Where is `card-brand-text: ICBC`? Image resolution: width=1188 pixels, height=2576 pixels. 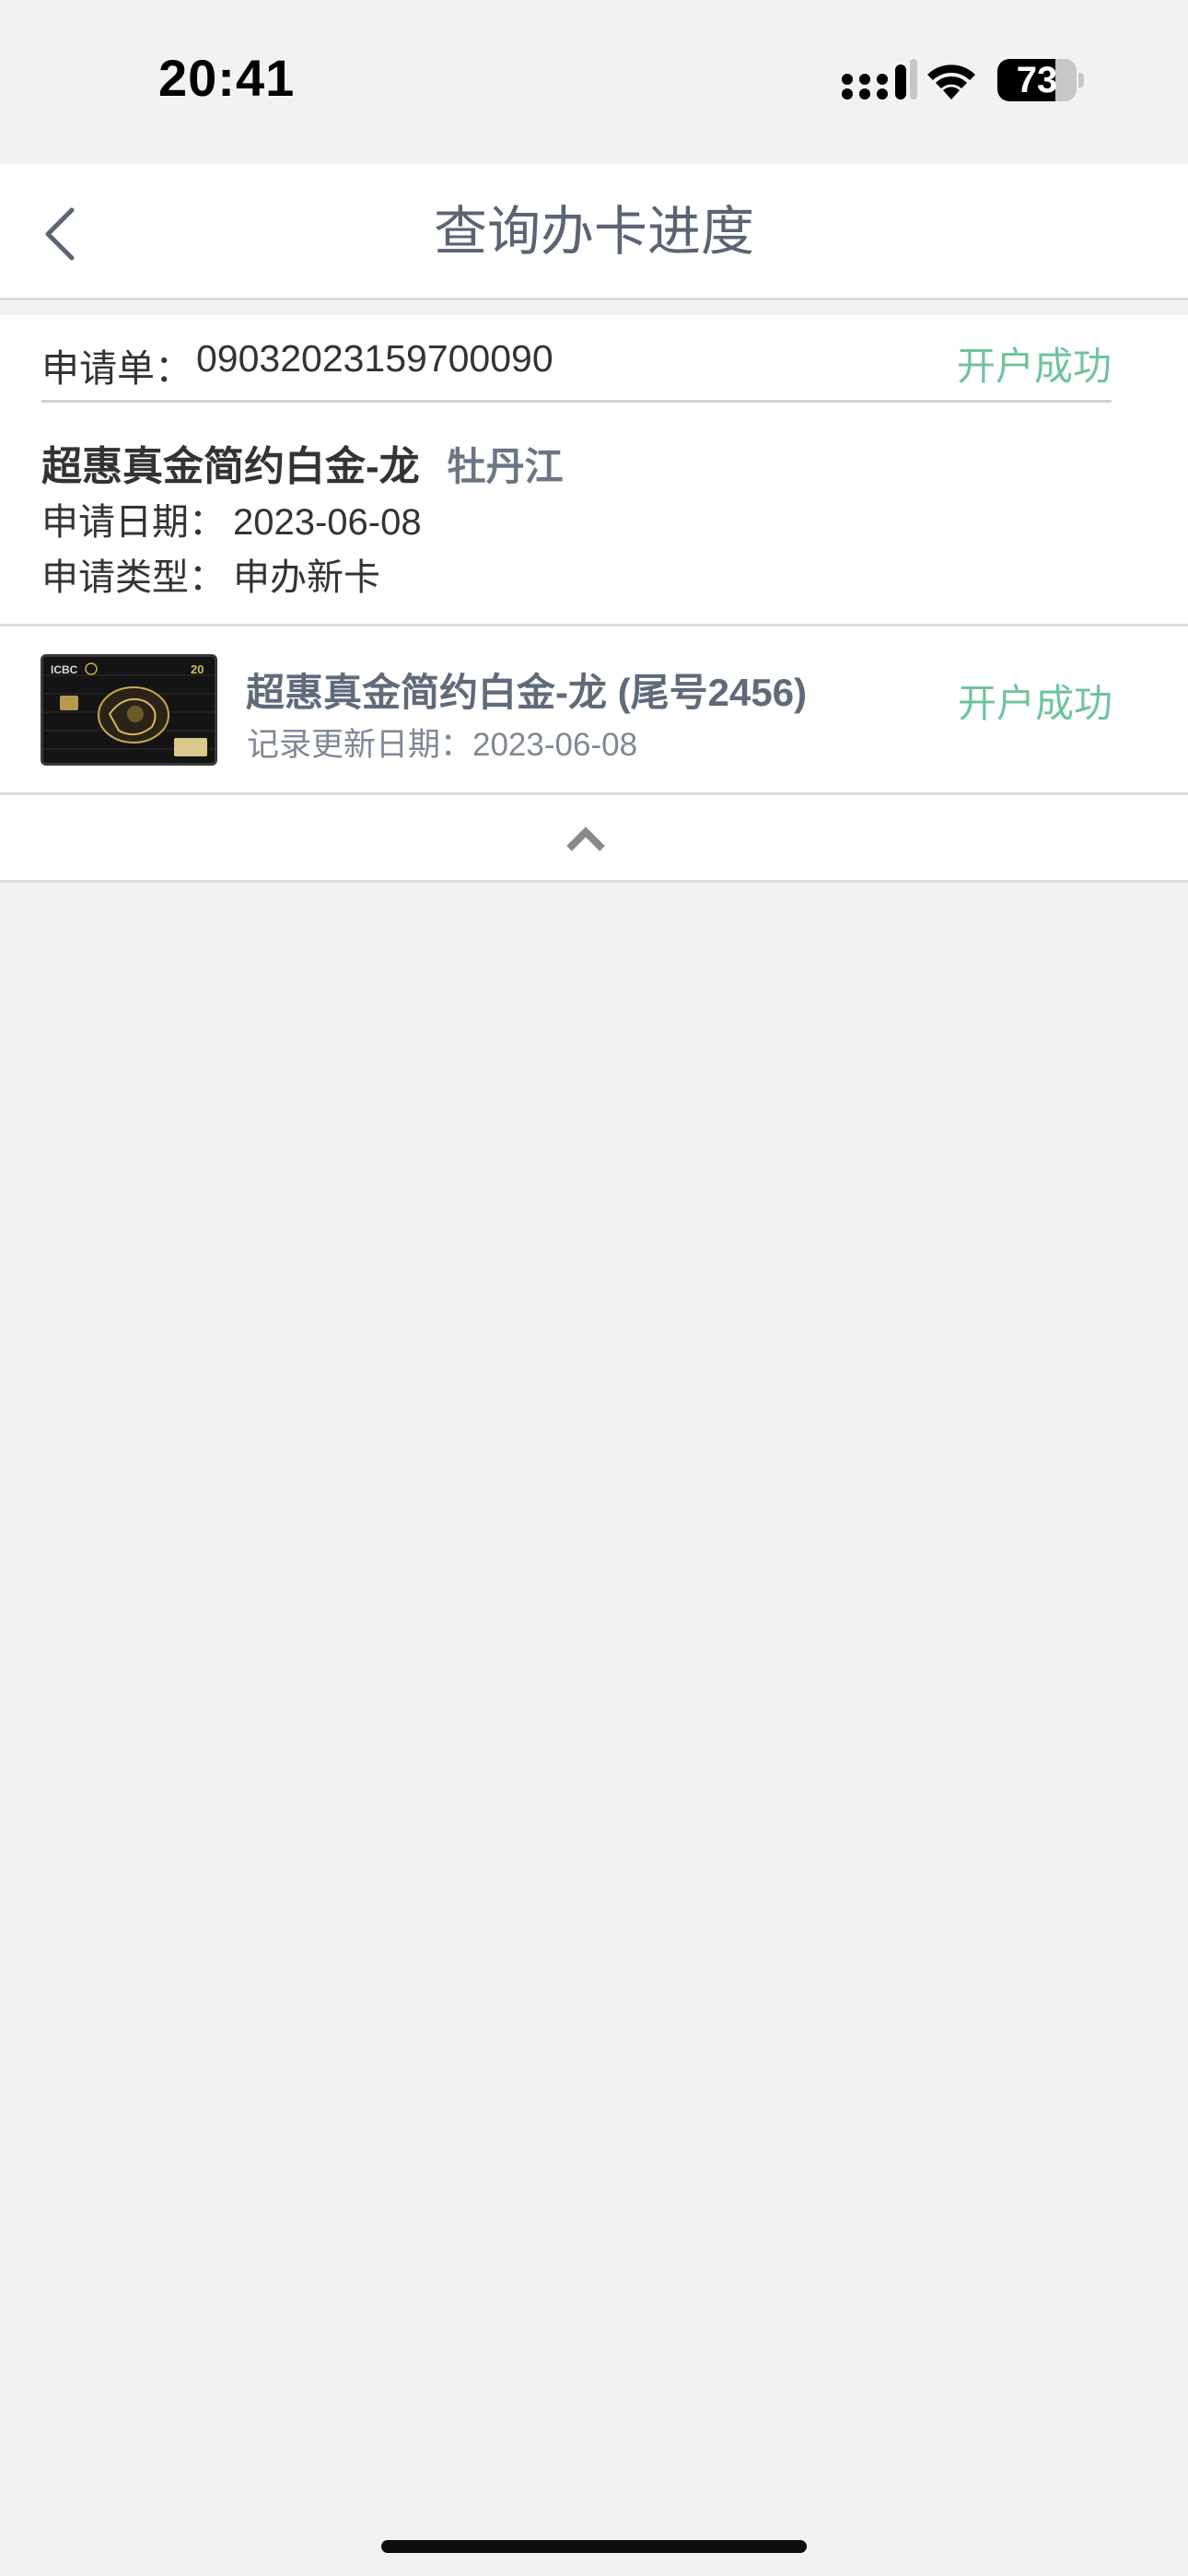
card-brand-text: ICBC is located at coordinates (64, 669).